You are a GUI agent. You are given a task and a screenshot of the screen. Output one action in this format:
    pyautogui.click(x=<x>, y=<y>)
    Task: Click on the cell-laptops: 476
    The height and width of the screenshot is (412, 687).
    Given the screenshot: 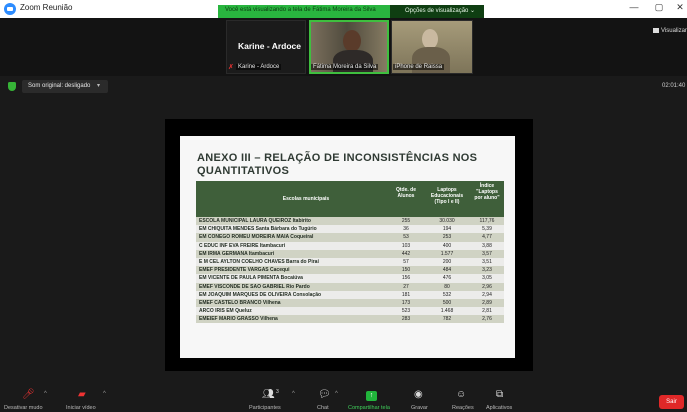 What is the action you would take?
    pyautogui.click(x=447, y=278)
    